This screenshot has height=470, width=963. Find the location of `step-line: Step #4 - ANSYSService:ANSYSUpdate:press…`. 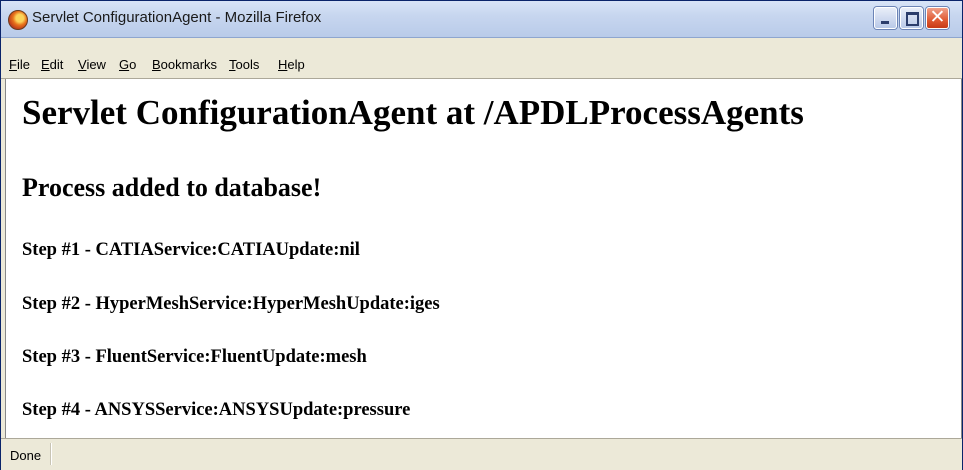

step-line: Step #4 - ANSYSService:ANSYSUpdate:press… is located at coordinates (216, 410).